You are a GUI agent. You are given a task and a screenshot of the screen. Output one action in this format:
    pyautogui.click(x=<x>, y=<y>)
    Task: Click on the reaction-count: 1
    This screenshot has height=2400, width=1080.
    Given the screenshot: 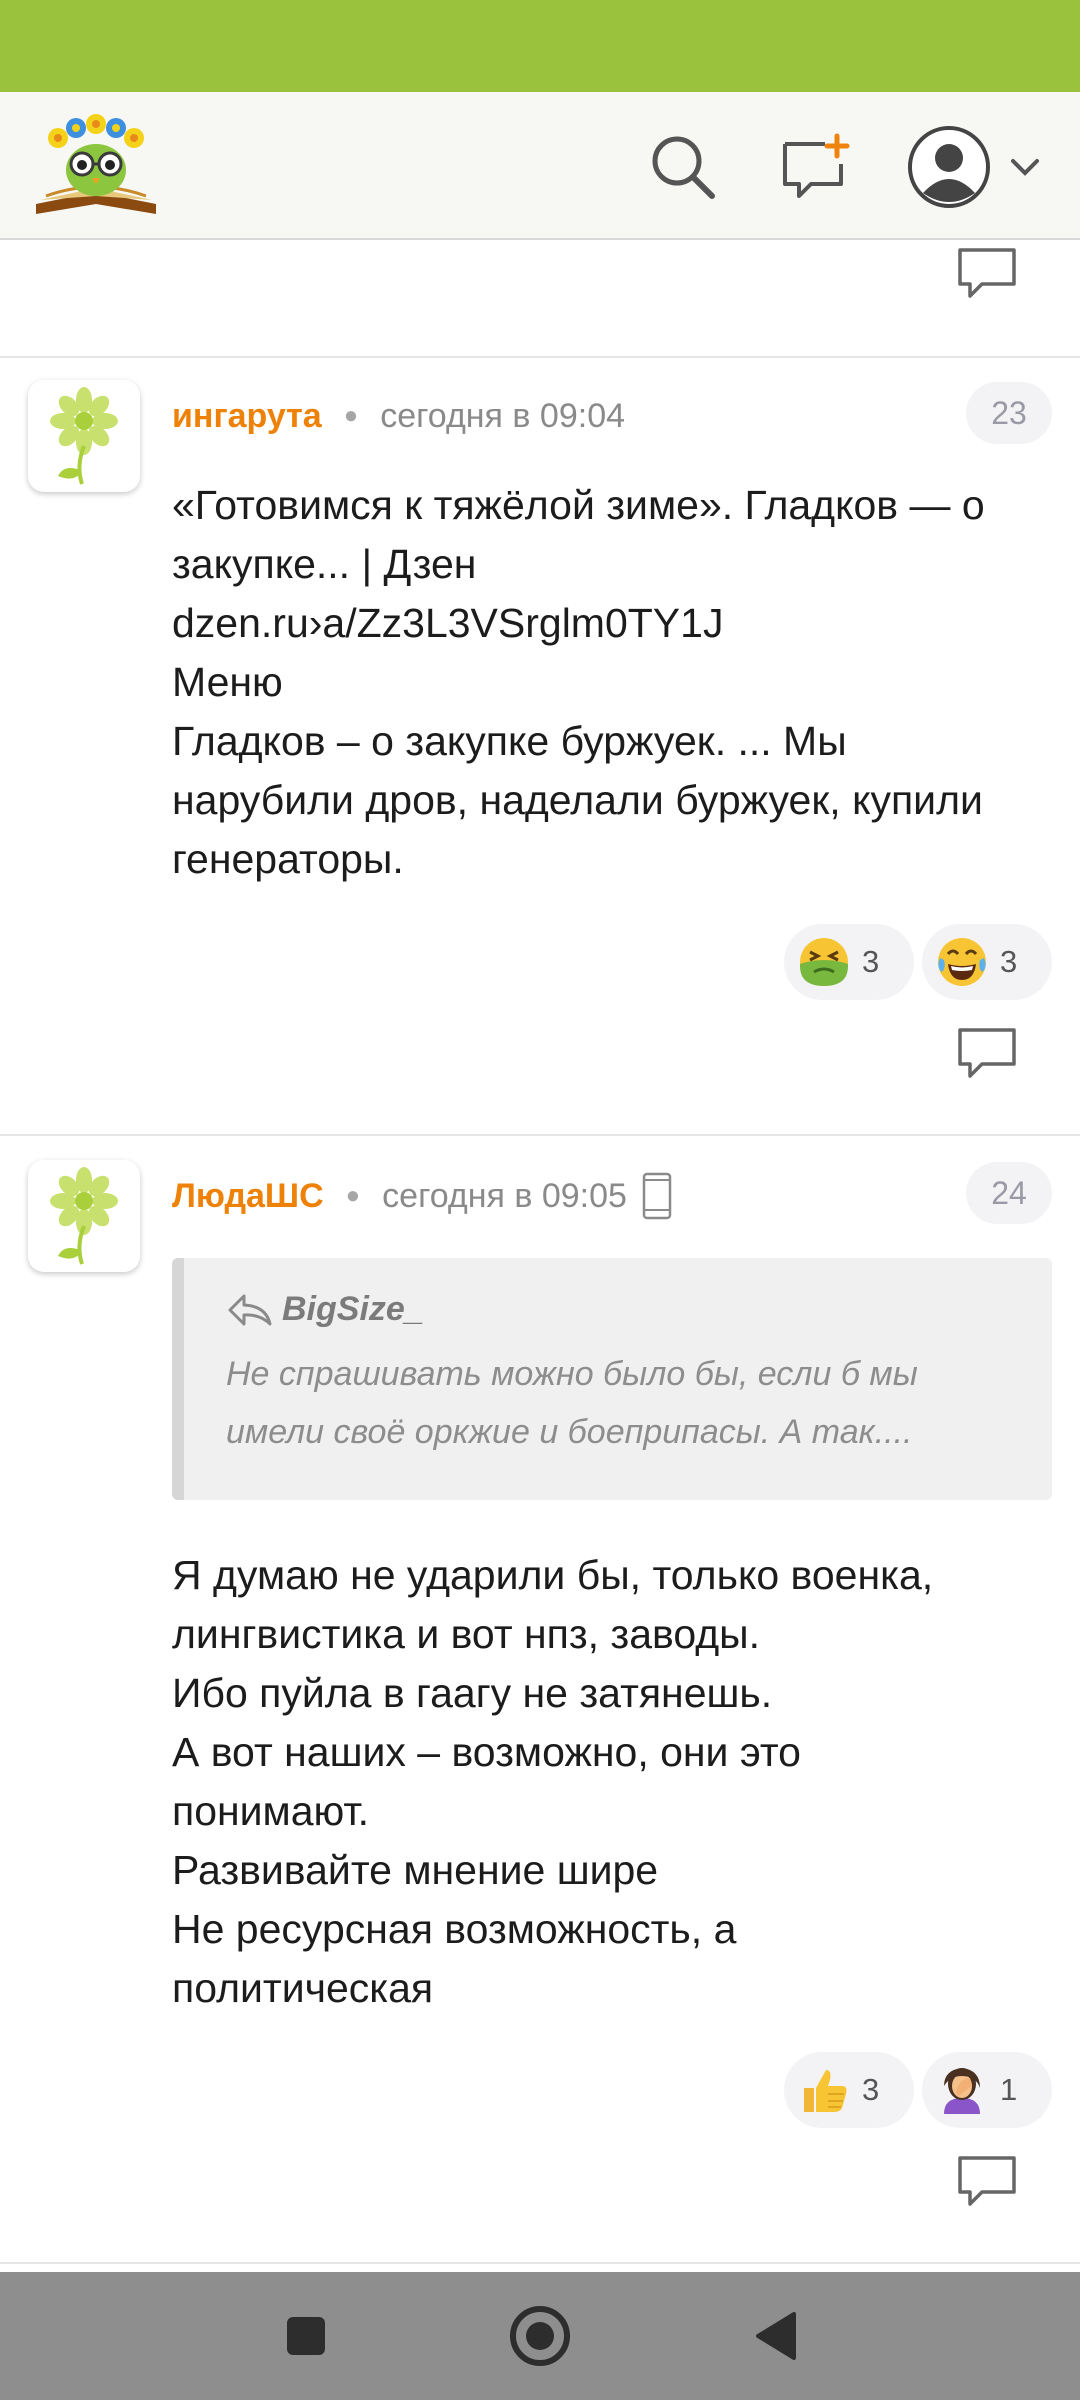 What is the action you would take?
    pyautogui.click(x=1009, y=2089)
    